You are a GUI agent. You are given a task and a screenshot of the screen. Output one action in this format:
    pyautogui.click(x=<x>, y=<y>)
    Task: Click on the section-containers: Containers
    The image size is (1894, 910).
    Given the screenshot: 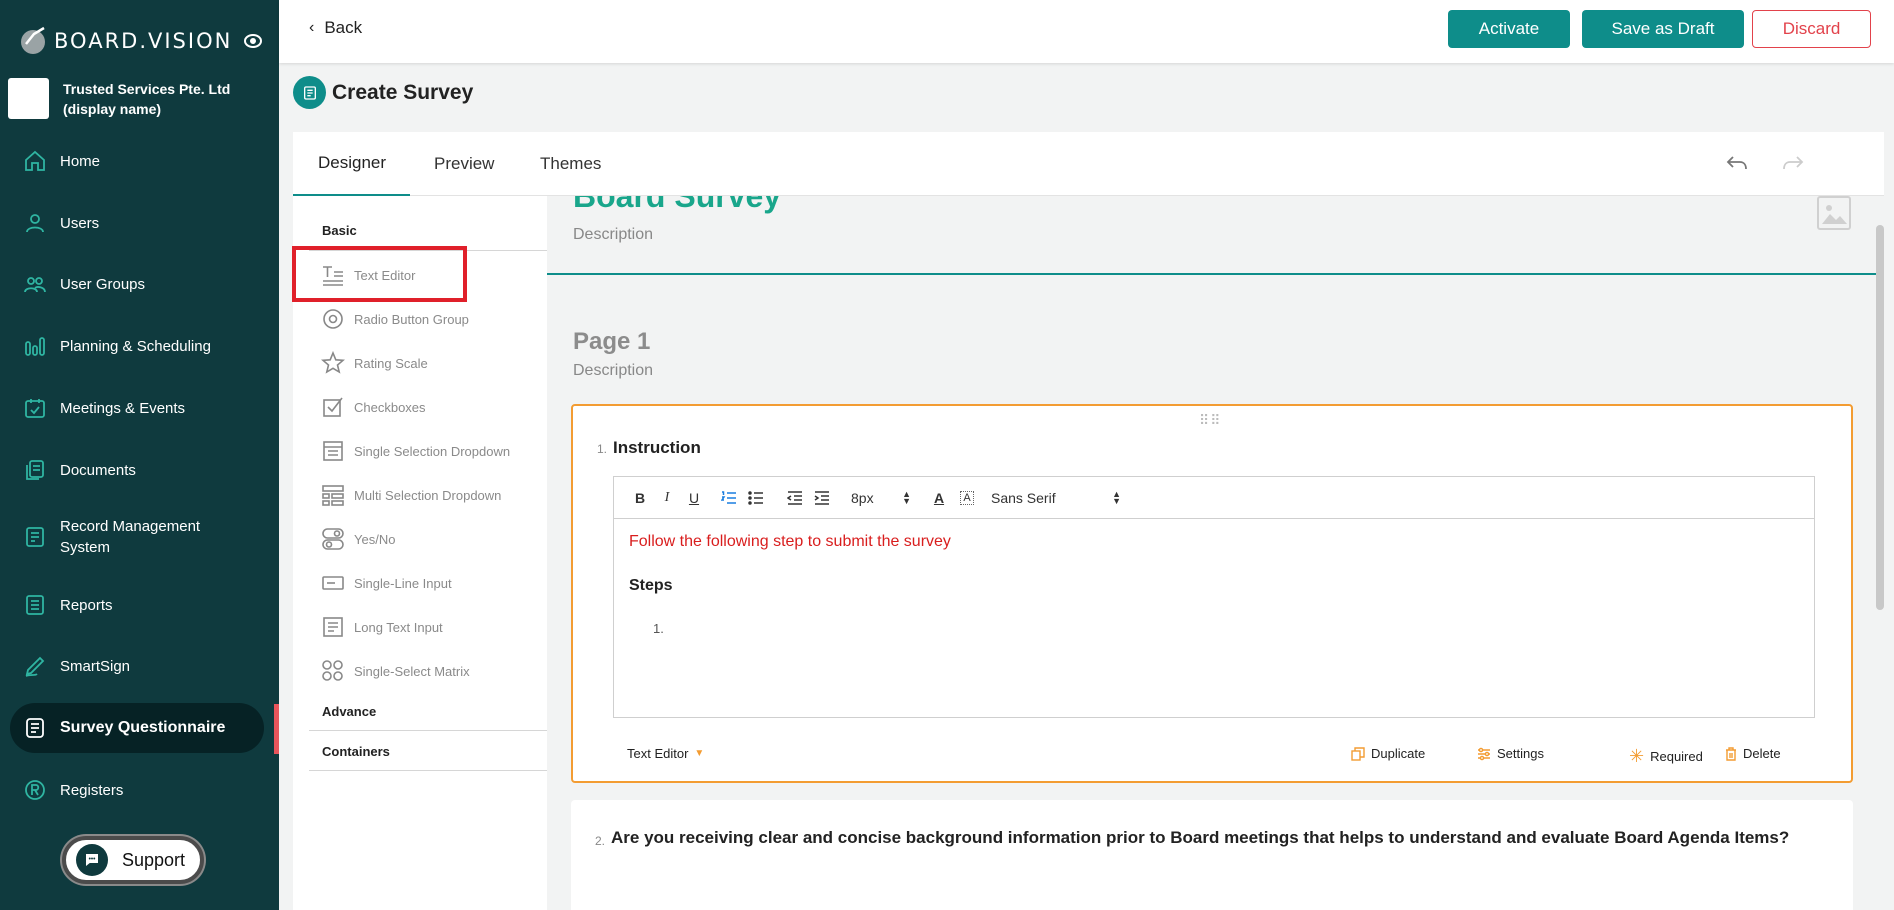 What is the action you would take?
    pyautogui.click(x=356, y=751)
    